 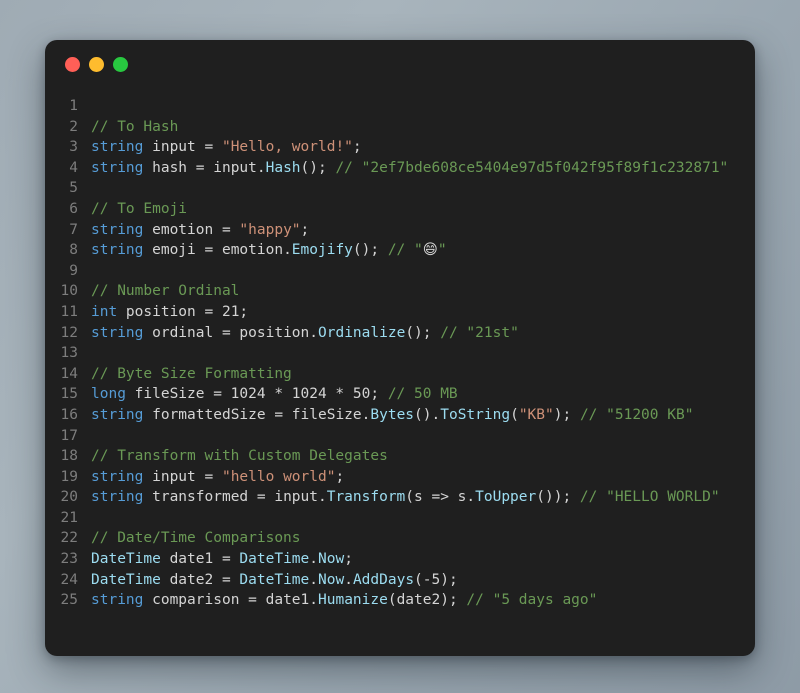 I want to click on line-content: // Byte Size Formatting, so click(x=191, y=374).